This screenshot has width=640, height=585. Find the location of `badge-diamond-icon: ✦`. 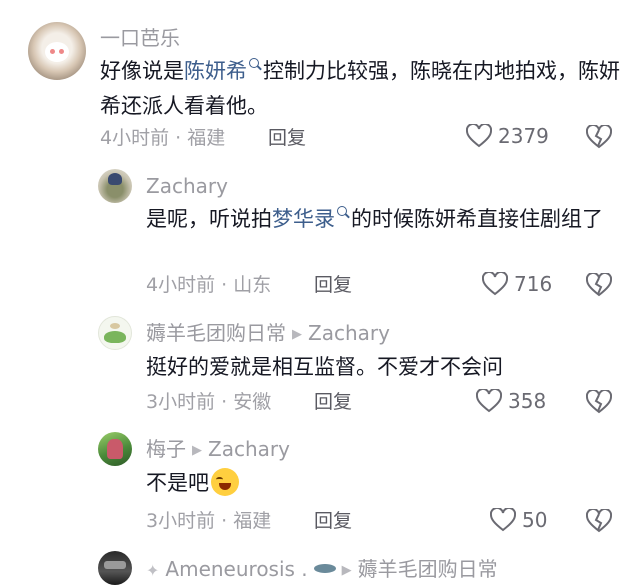

badge-diamond-icon: ✦ is located at coordinates (153, 570).